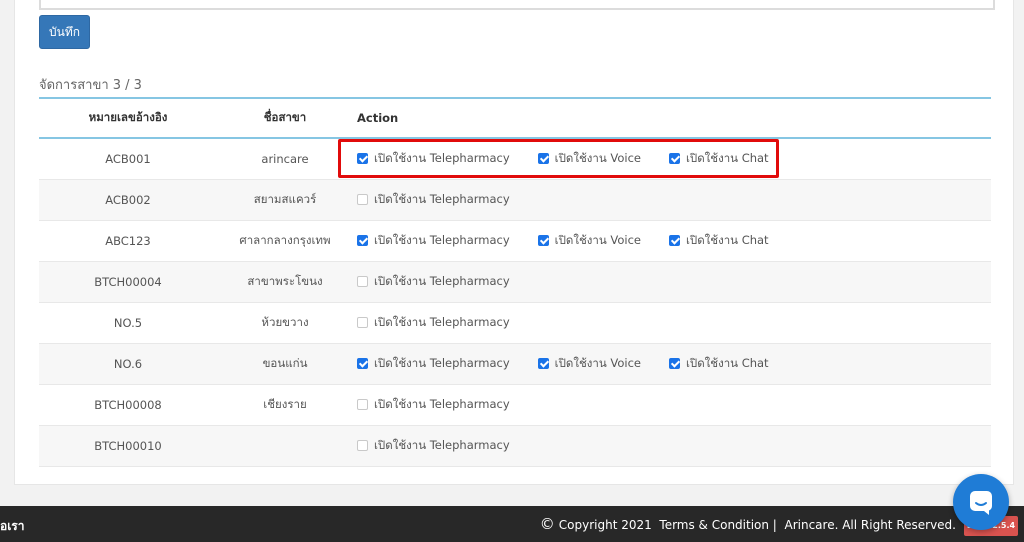 The image size is (1024, 542). What do you see at coordinates (285, 241) in the screenshot?
I see `branch-name-cell: ศาลากลางกรุงเทพ` at bounding box center [285, 241].